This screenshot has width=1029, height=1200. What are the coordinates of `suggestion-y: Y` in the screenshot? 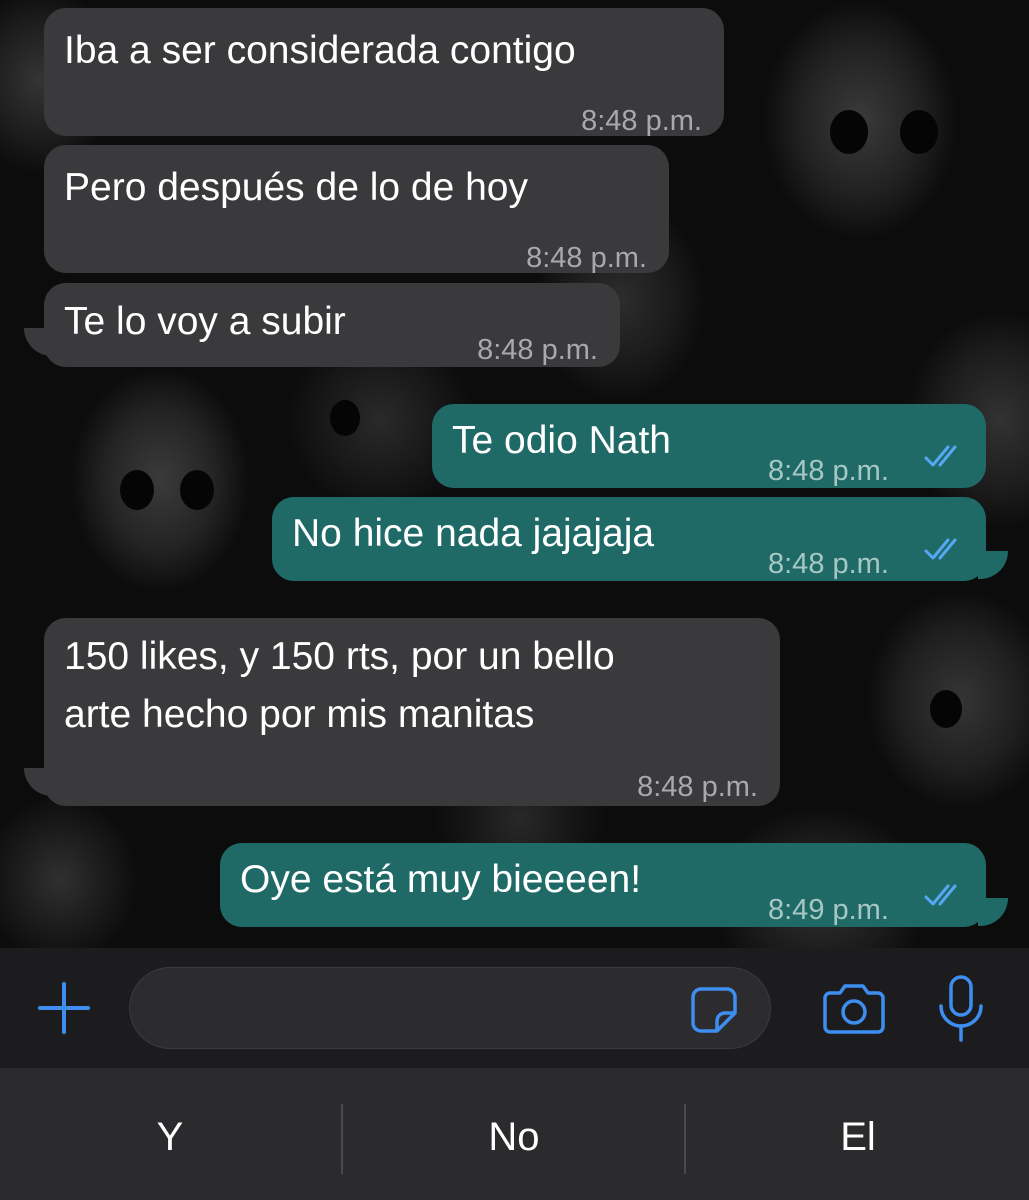 It's located at (170, 1137).